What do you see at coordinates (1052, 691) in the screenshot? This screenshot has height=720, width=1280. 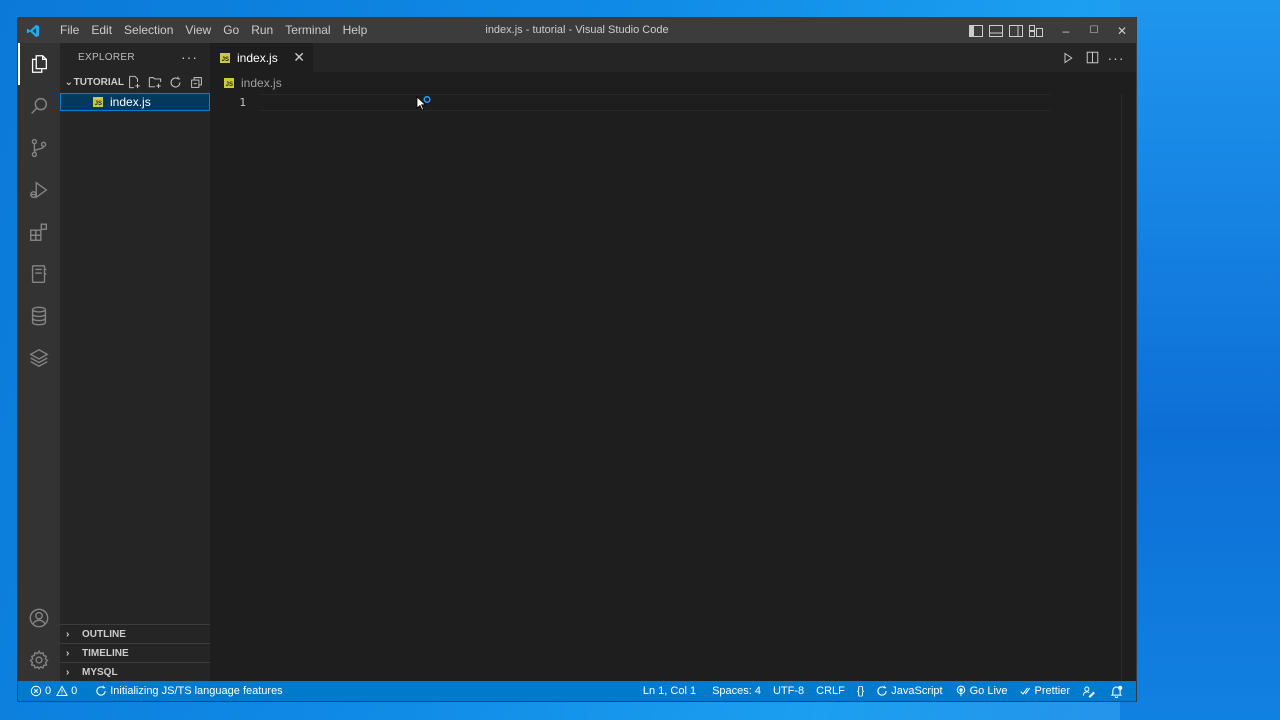 I see `prettier-label: Prettier` at bounding box center [1052, 691].